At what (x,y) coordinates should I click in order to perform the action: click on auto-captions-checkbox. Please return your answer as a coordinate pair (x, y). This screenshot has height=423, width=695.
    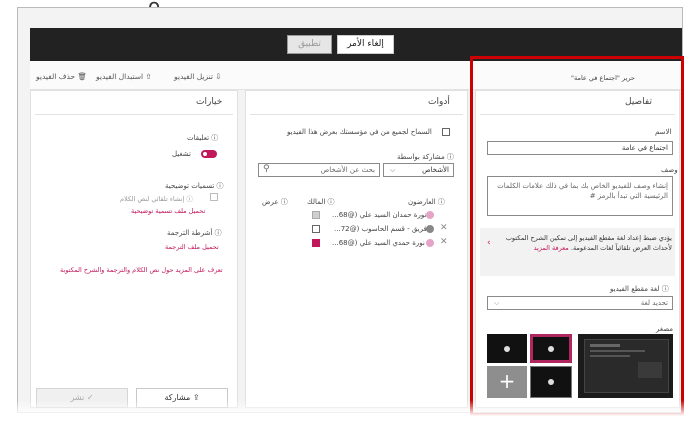
    Looking at the image, I should click on (214, 197).